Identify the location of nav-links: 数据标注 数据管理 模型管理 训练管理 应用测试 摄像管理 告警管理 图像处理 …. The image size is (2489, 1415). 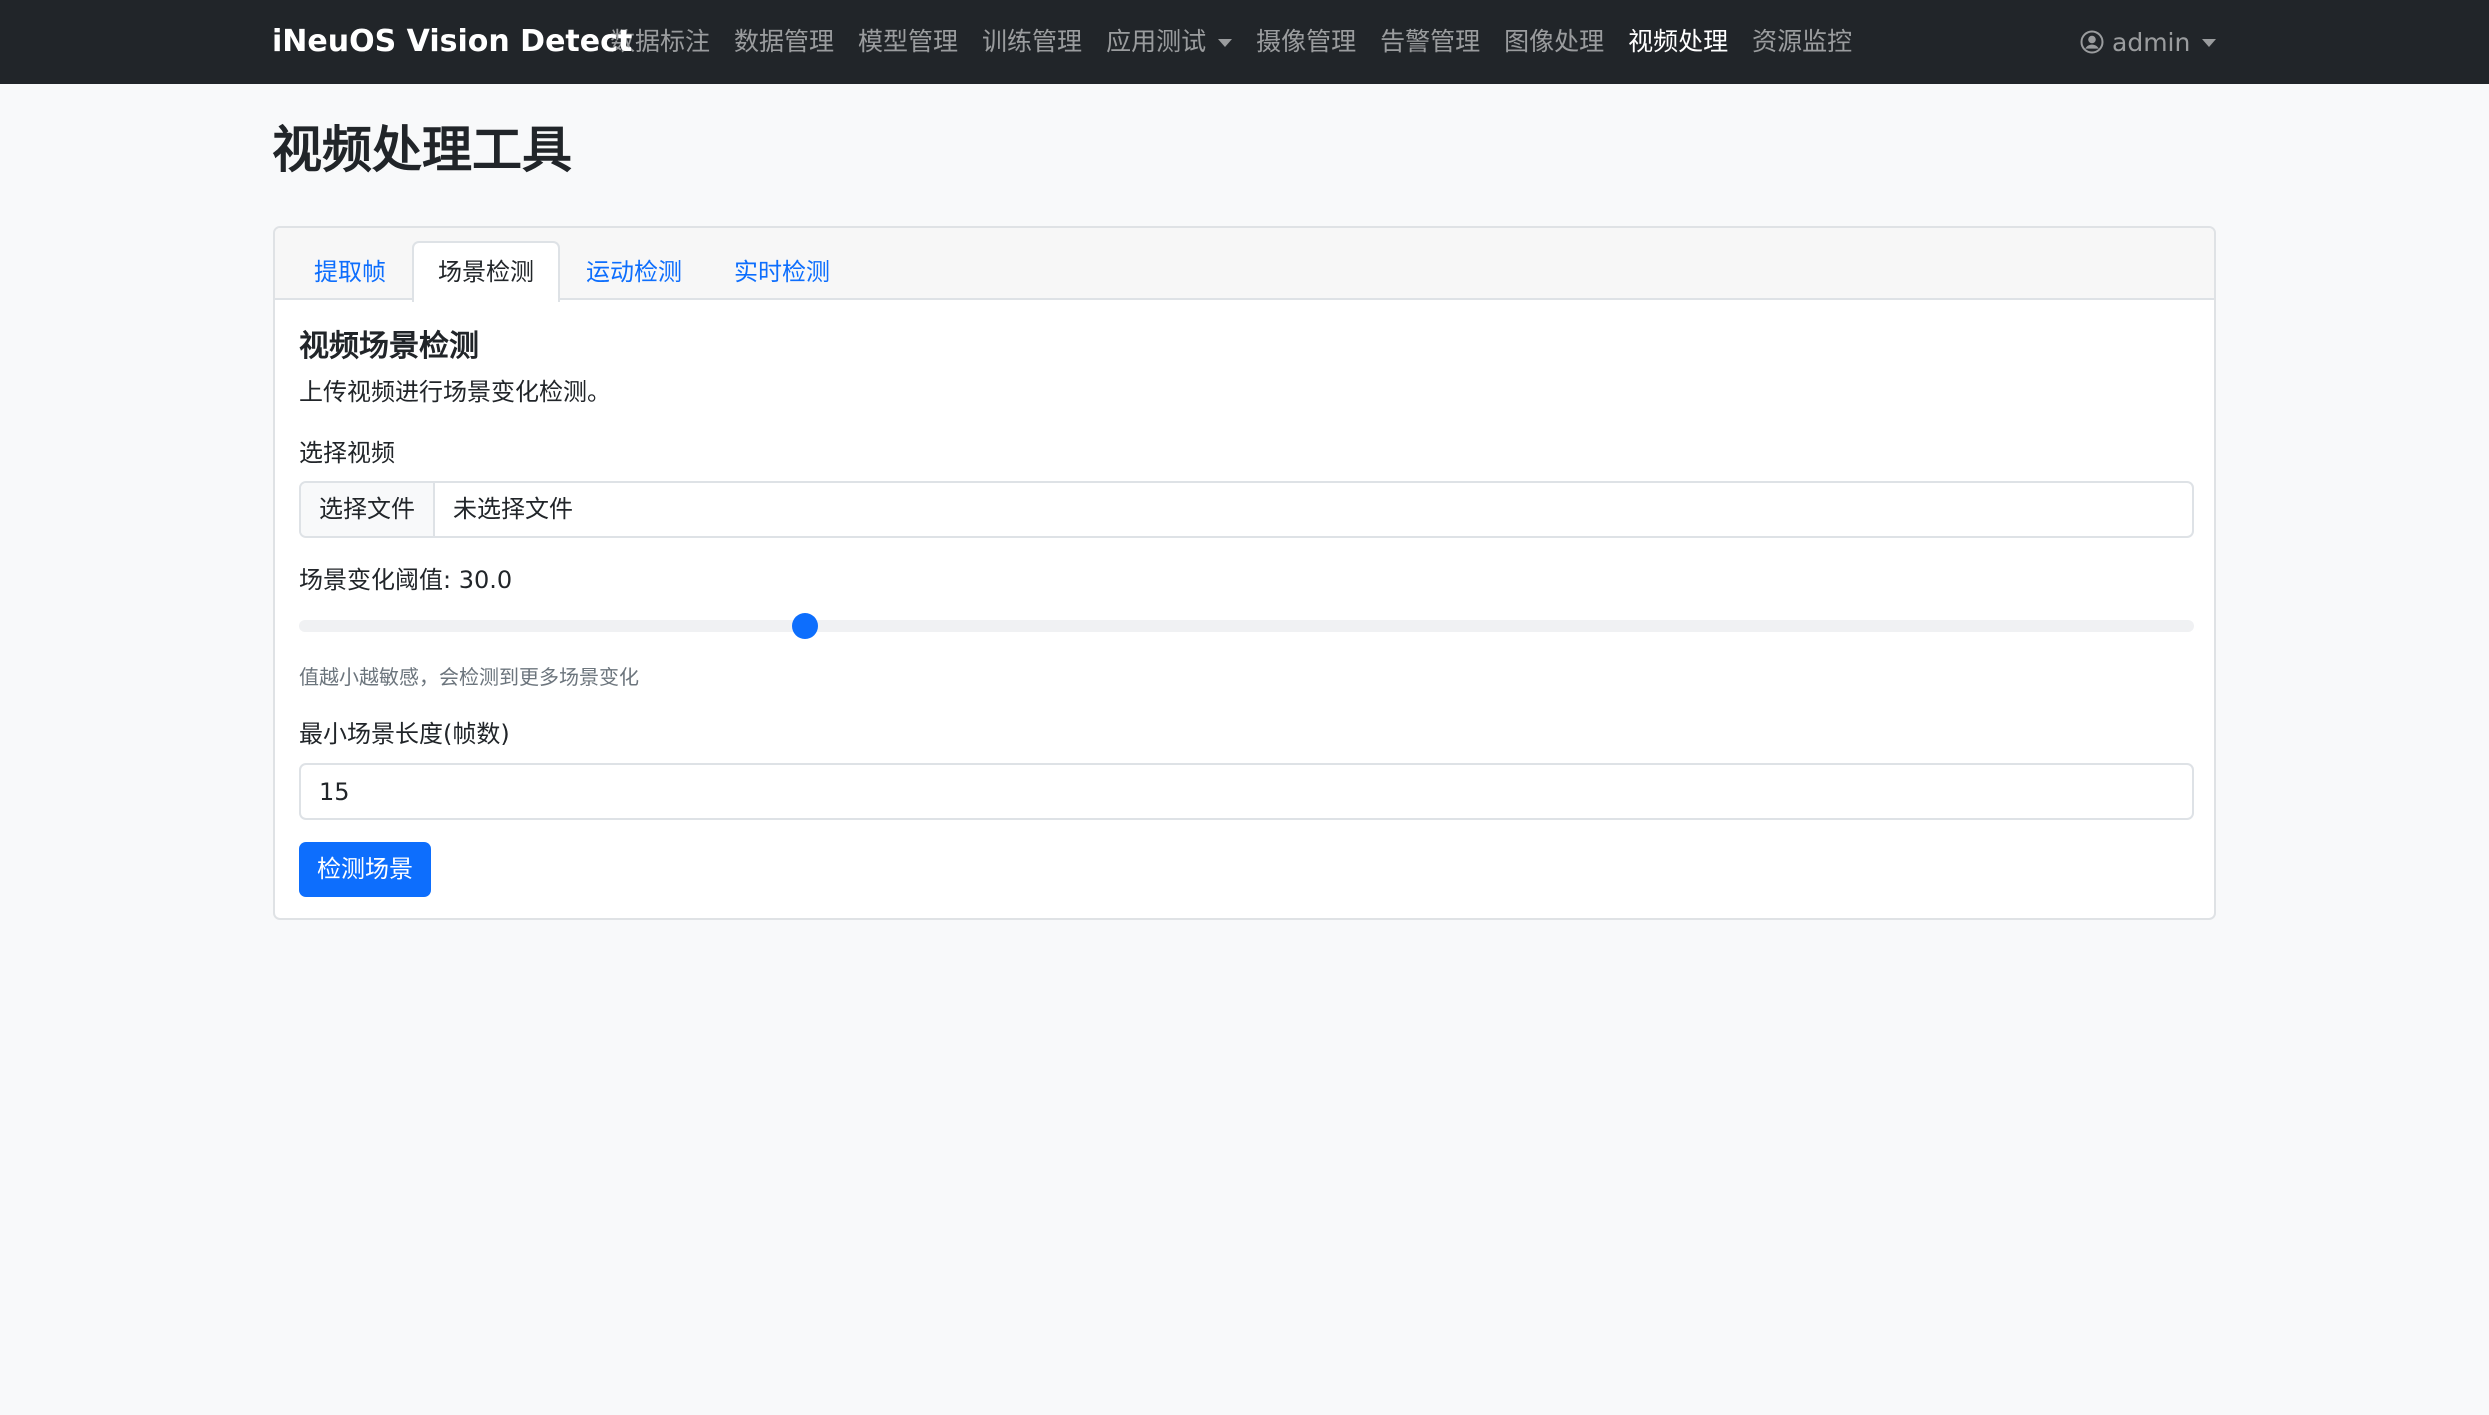
(1231, 42).